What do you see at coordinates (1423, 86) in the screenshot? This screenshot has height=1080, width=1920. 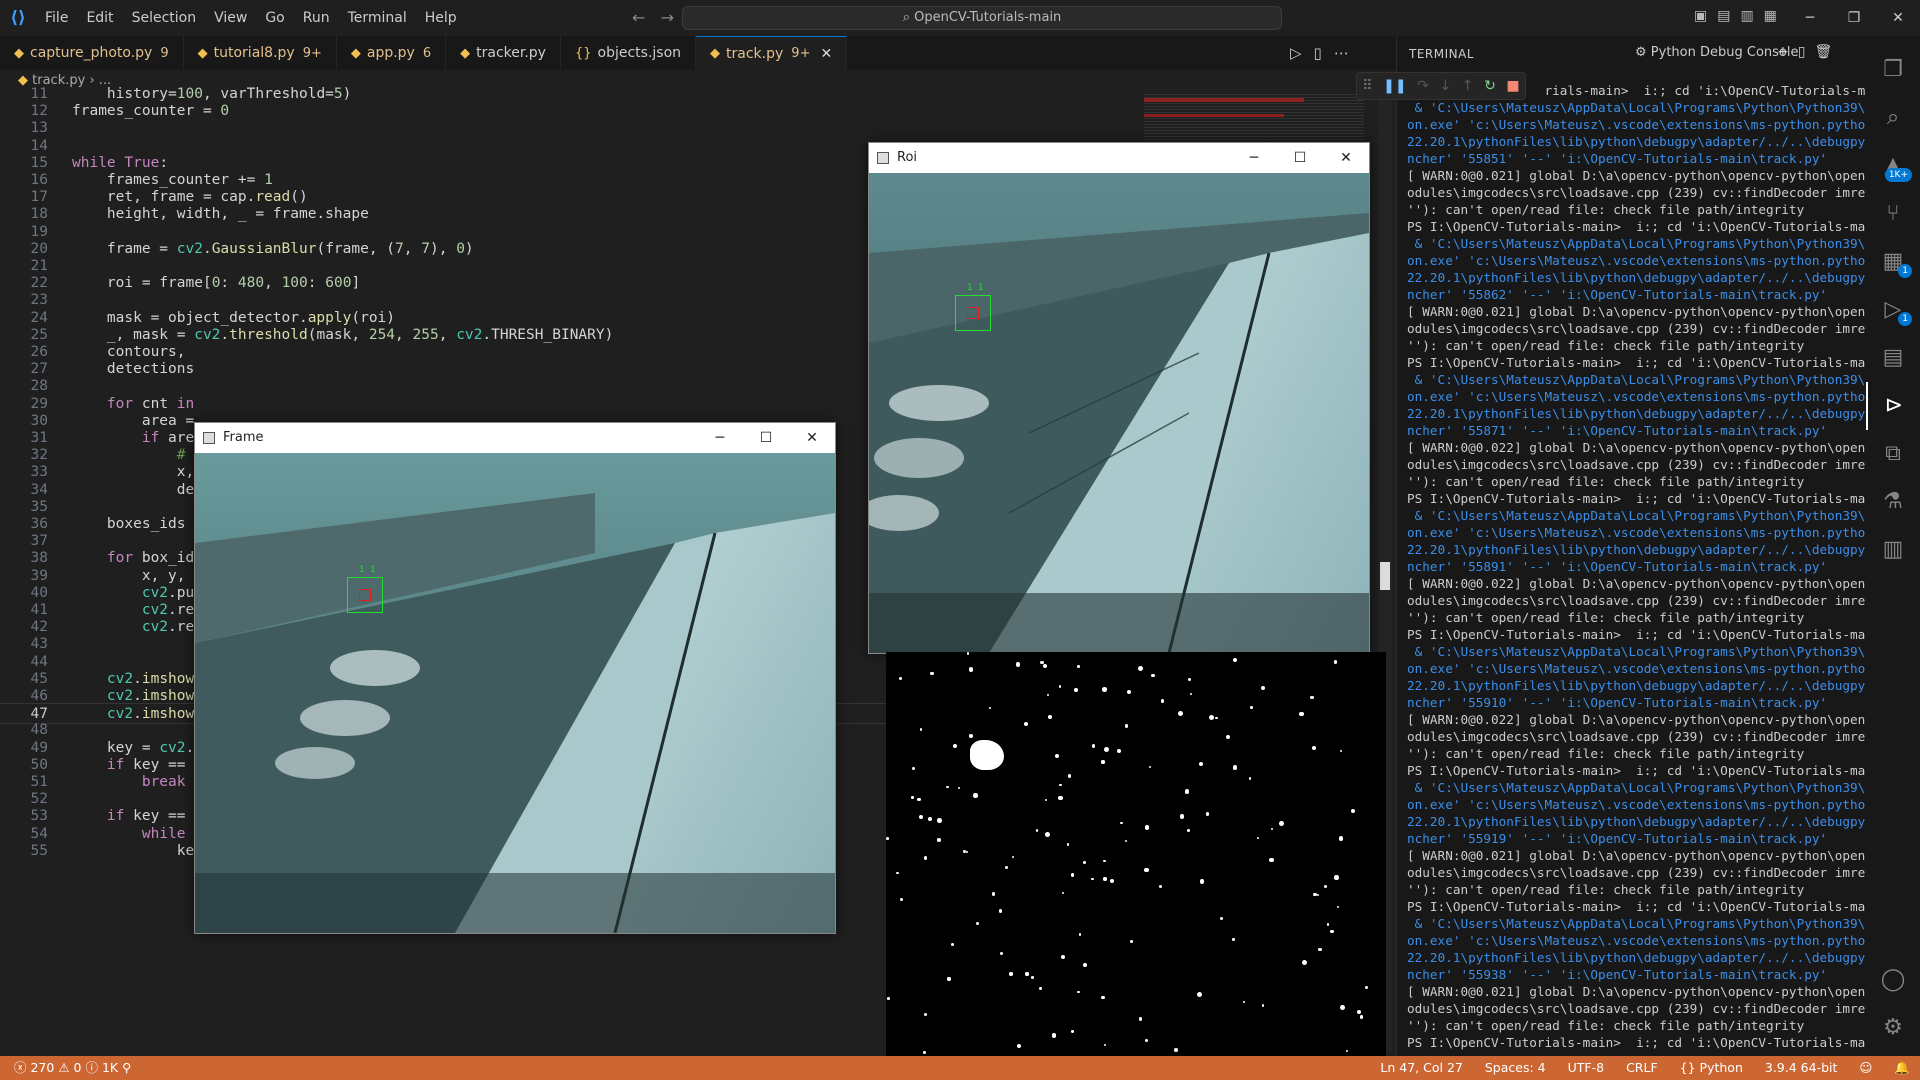 I see `step-over-icon: ↷` at bounding box center [1423, 86].